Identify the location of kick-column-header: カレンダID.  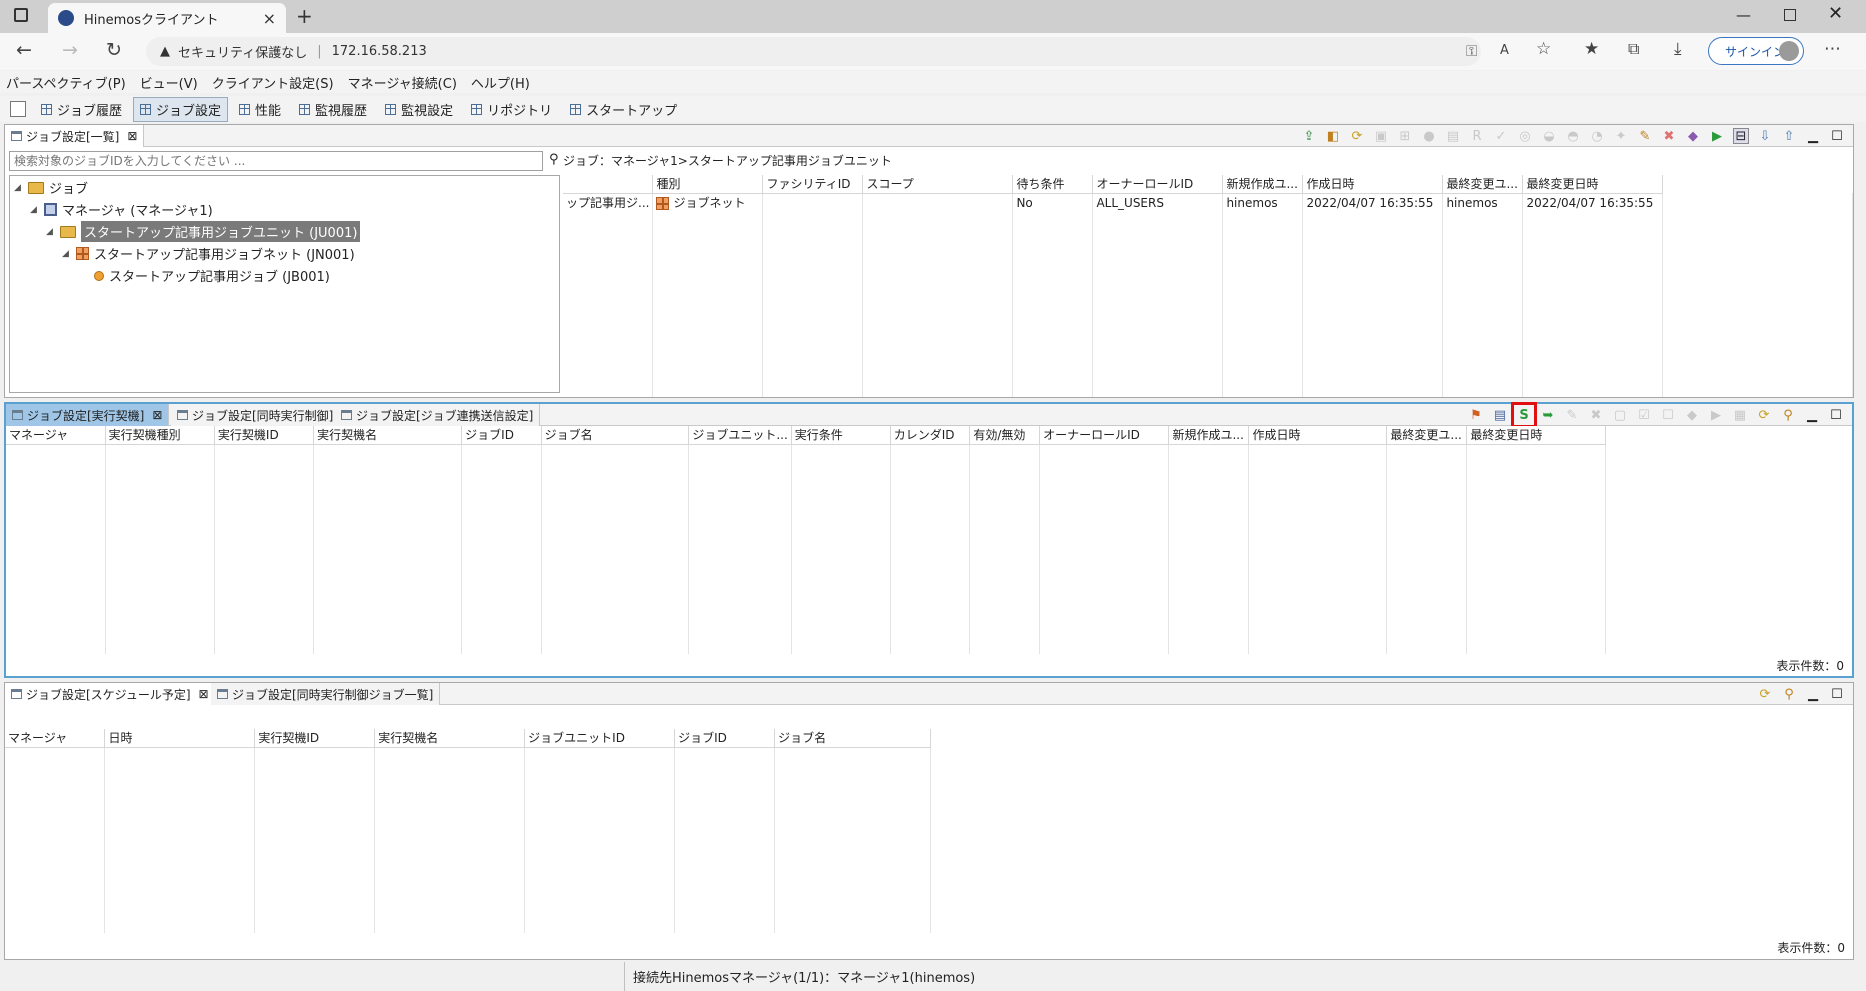
(930, 435).